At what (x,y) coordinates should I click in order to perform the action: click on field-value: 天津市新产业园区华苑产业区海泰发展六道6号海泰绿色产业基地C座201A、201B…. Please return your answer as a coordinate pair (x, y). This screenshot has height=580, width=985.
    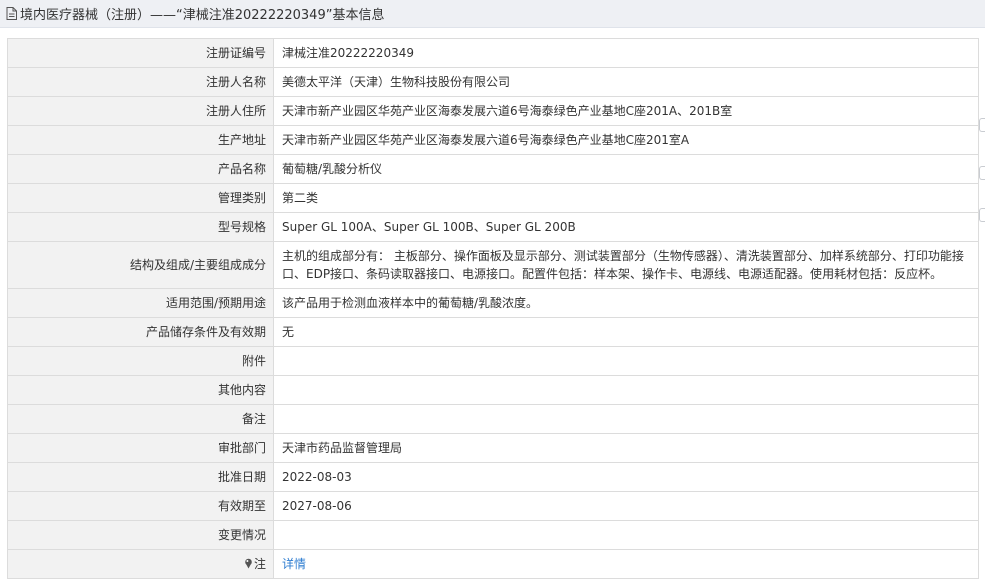
    Looking at the image, I should click on (626, 111).